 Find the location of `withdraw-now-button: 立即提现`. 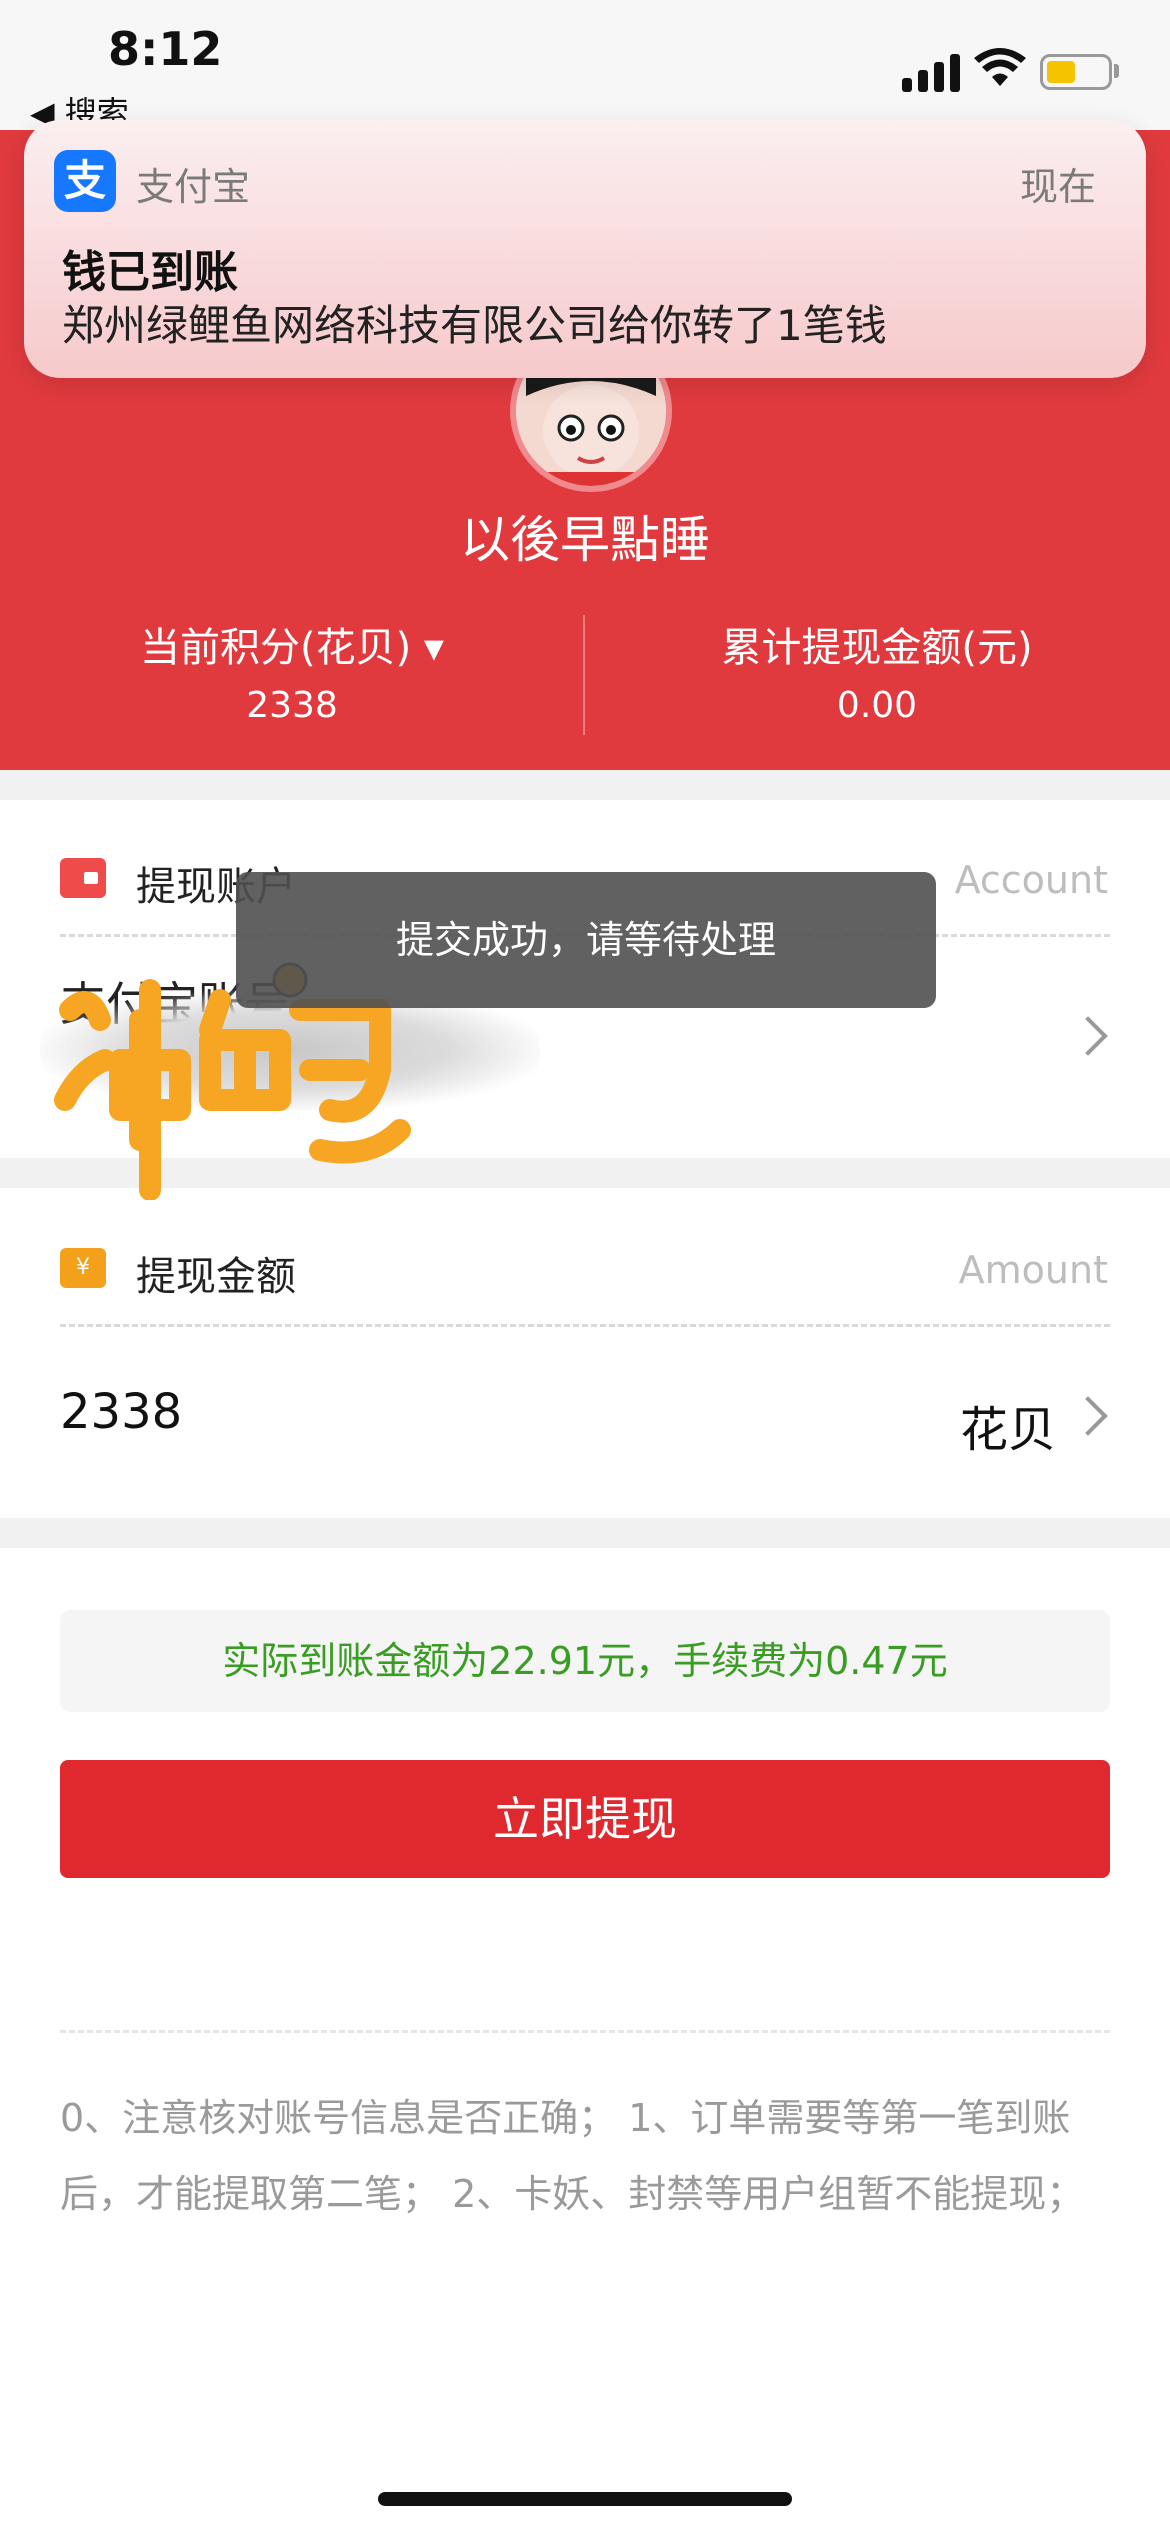

withdraw-now-button: 立即提现 is located at coordinates (585, 1819).